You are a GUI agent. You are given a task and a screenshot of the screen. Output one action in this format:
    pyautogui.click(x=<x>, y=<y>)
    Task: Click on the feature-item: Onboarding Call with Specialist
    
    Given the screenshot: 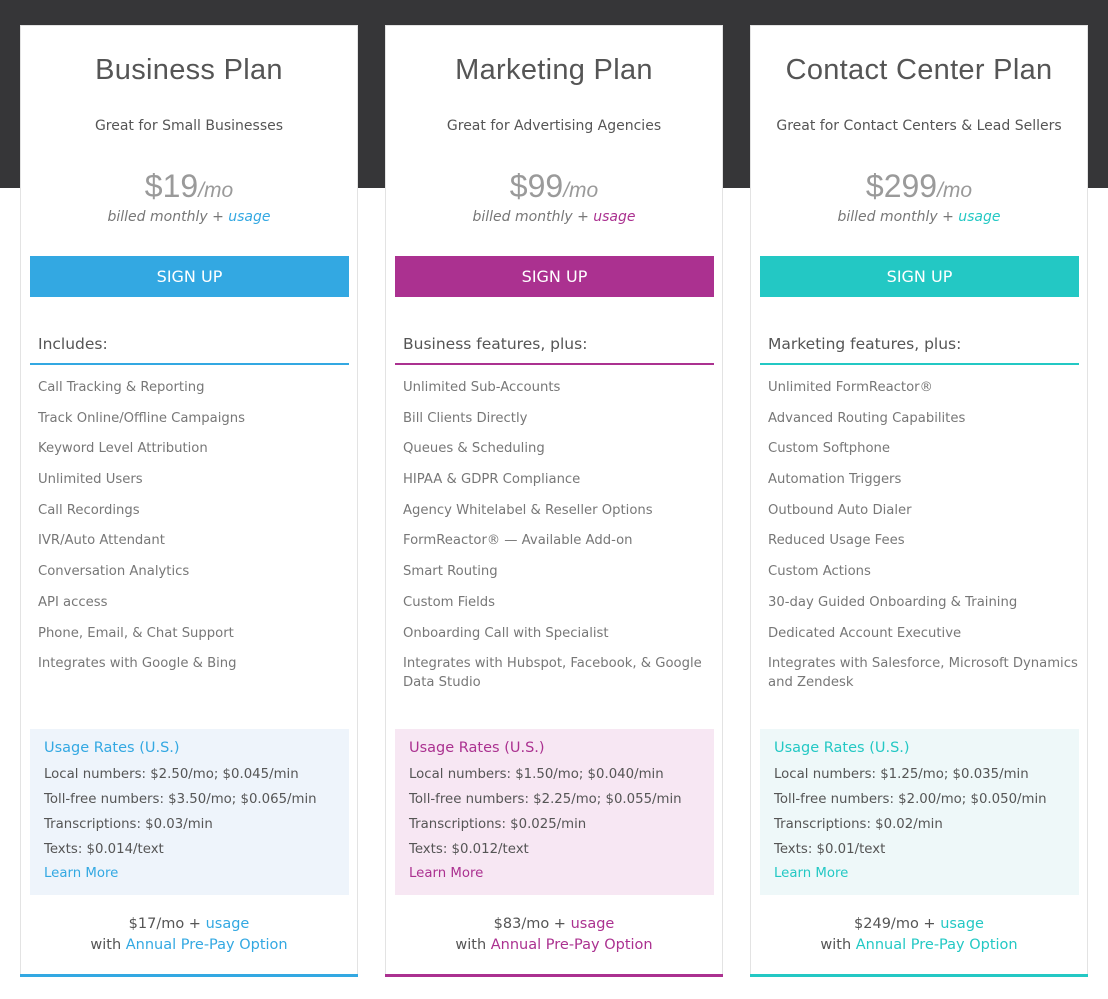 What is the action you would take?
    pyautogui.click(x=506, y=633)
    